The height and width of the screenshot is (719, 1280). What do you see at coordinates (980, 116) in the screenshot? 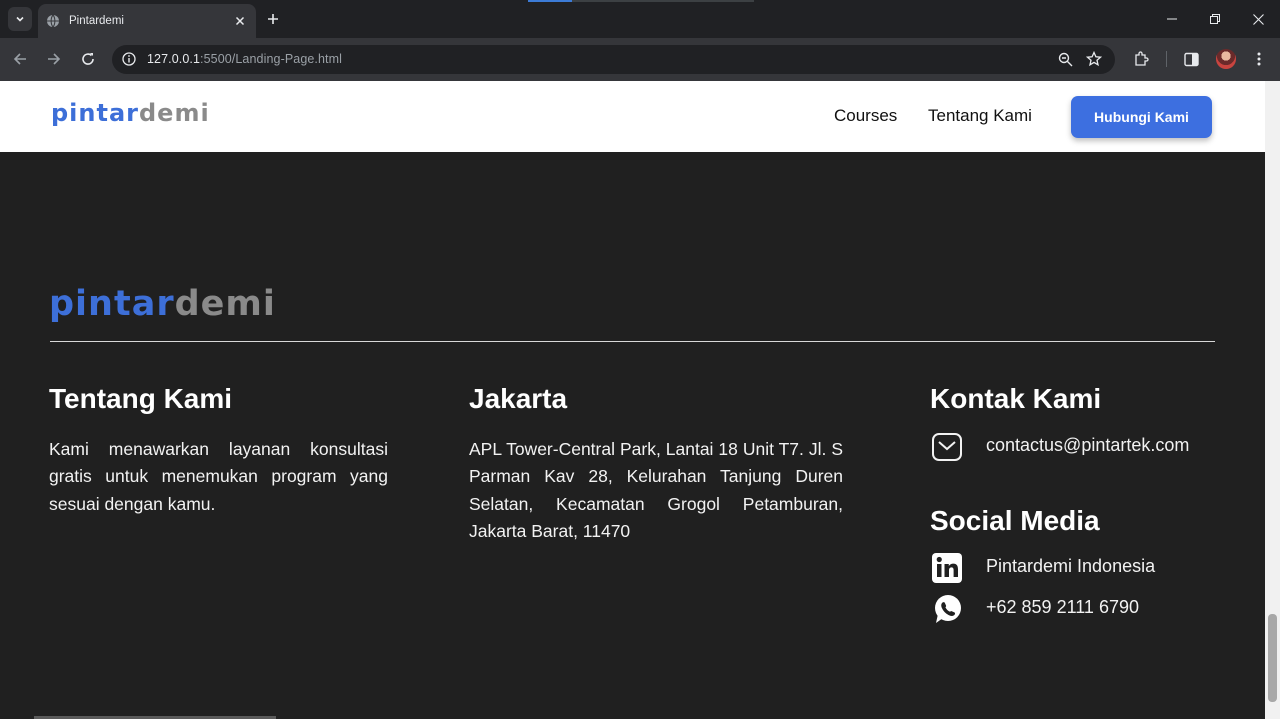
I see `nav-link-tentang-kami: Tentang Kami` at bounding box center [980, 116].